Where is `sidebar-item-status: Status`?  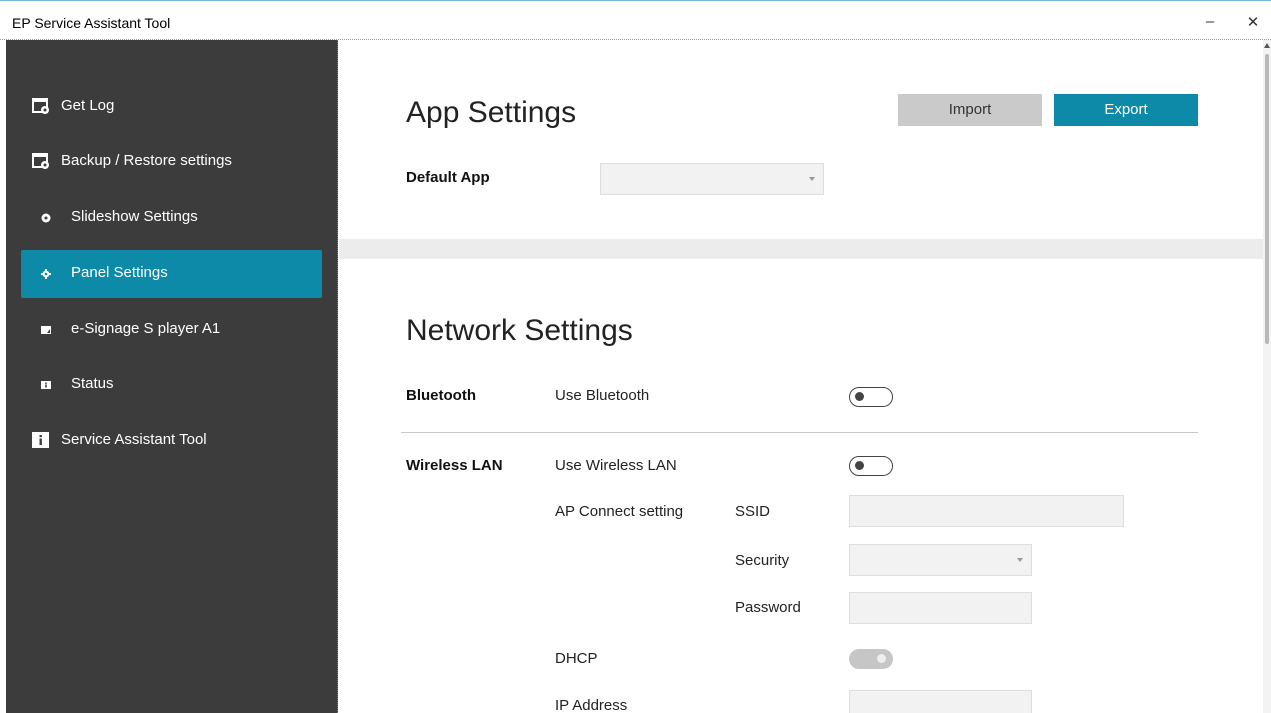
sidebar-item-status: Status is located at coordinates (171, 385).